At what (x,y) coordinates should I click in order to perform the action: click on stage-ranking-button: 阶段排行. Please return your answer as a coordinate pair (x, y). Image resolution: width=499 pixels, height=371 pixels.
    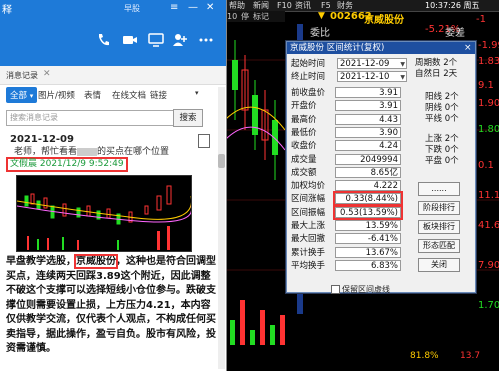
    Looking at the image, I should click on (439, 208).